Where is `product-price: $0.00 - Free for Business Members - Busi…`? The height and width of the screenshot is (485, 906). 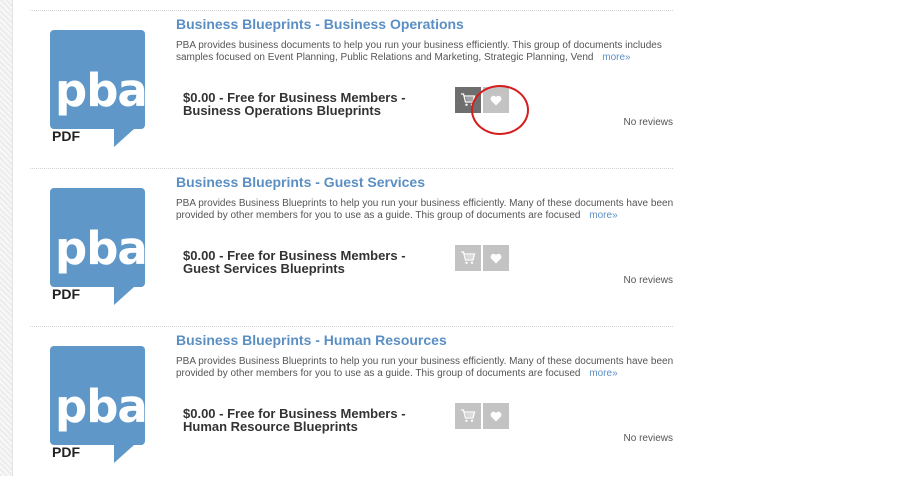 product-price: $0.00 - Free for Business Members - Busi… is located at coordinates (315, 104).